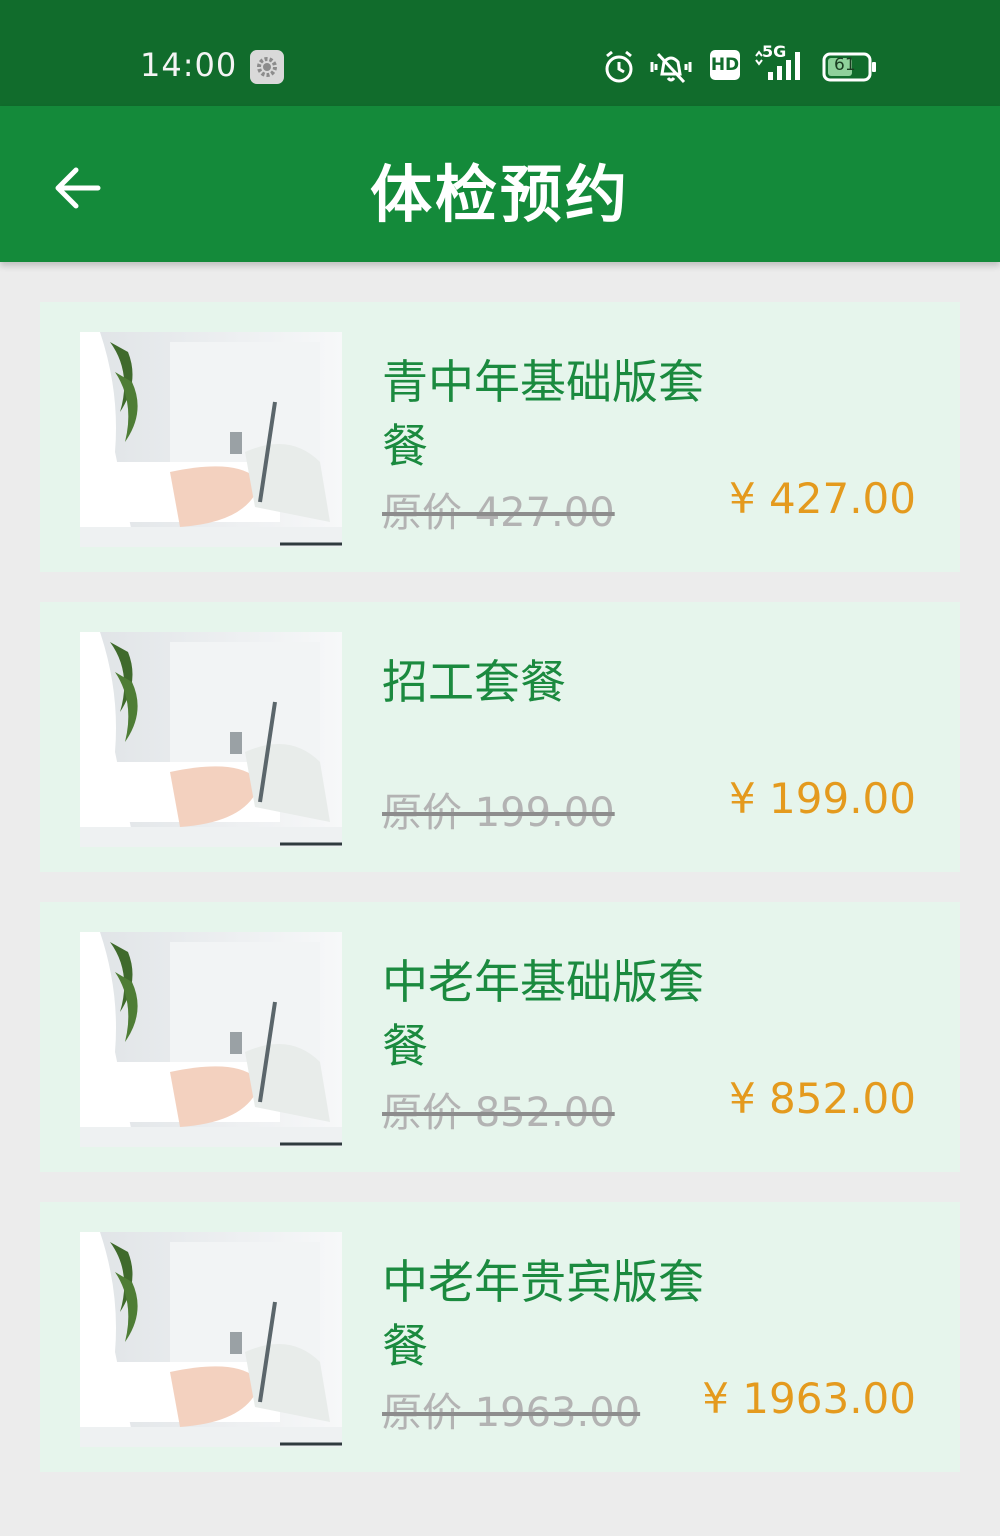 The image size is (1000, 1536). I want to click on status-time: 14:00, so click(189, 65).